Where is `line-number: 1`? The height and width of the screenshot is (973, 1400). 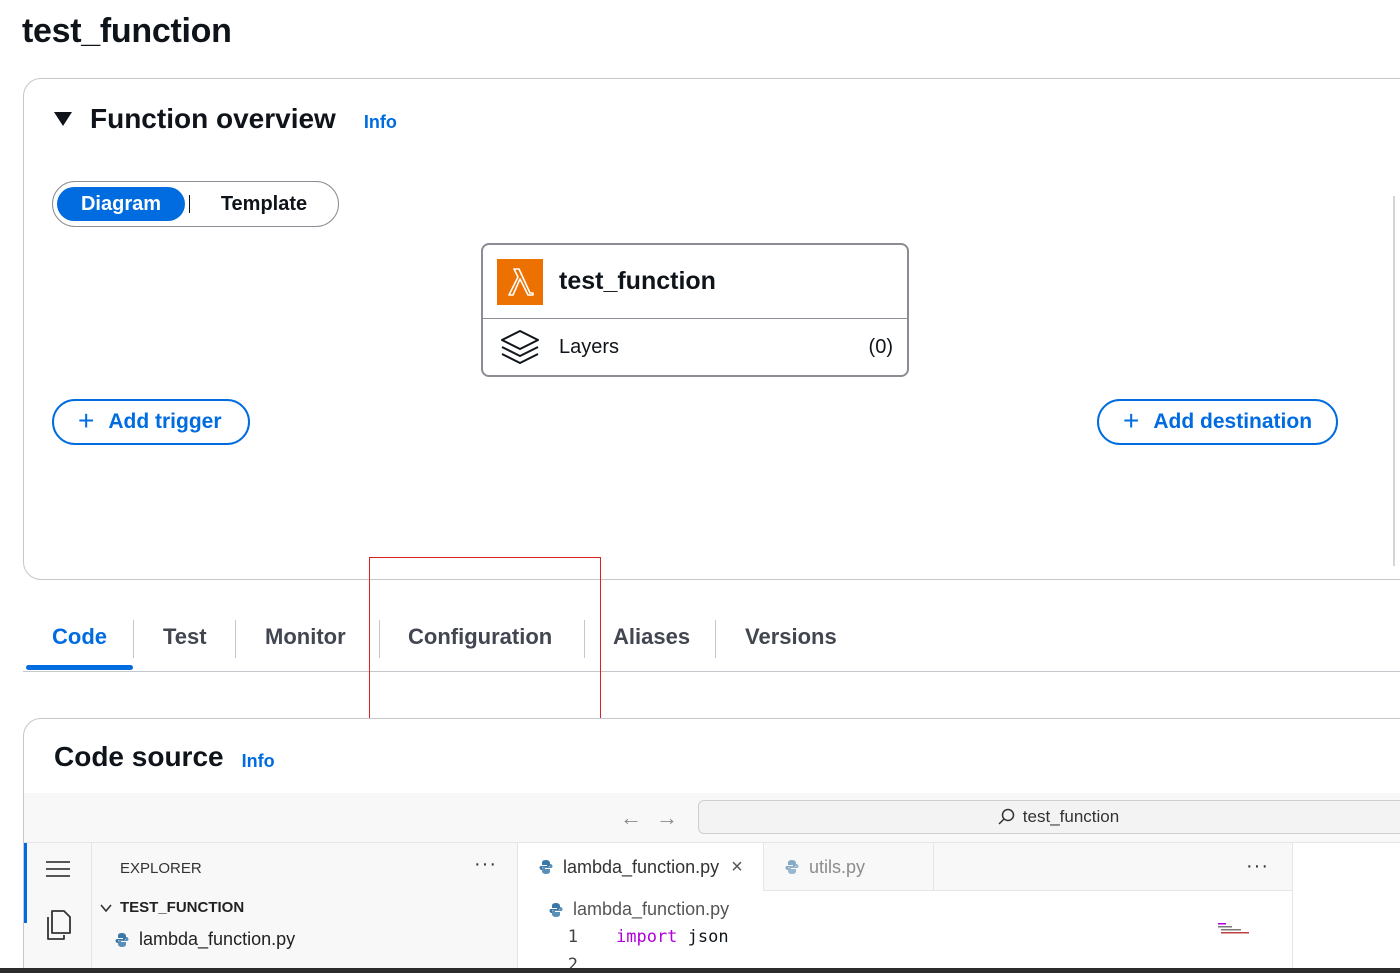 line-number: 1 is located at coordinates (572, 937).